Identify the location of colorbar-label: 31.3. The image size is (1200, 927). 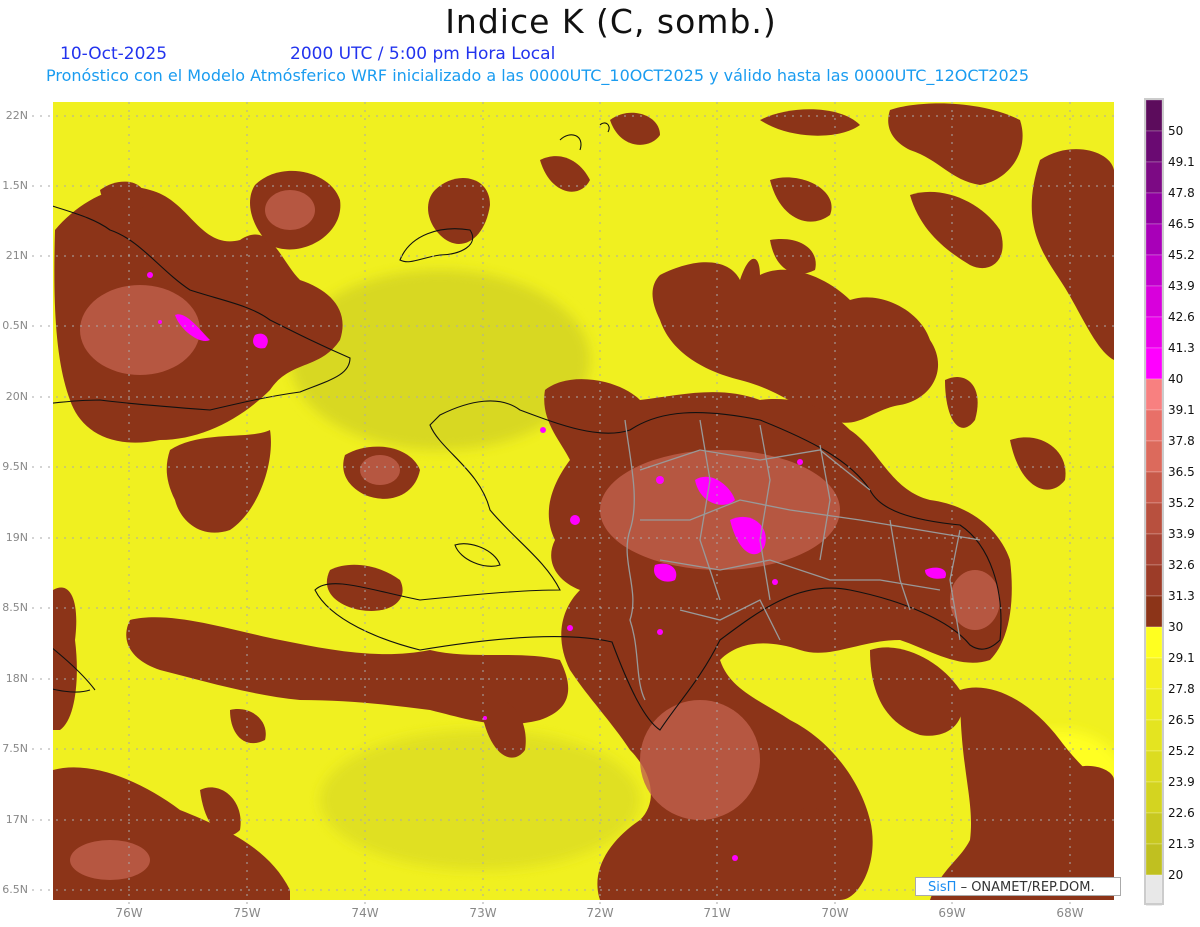
(1181, 596).